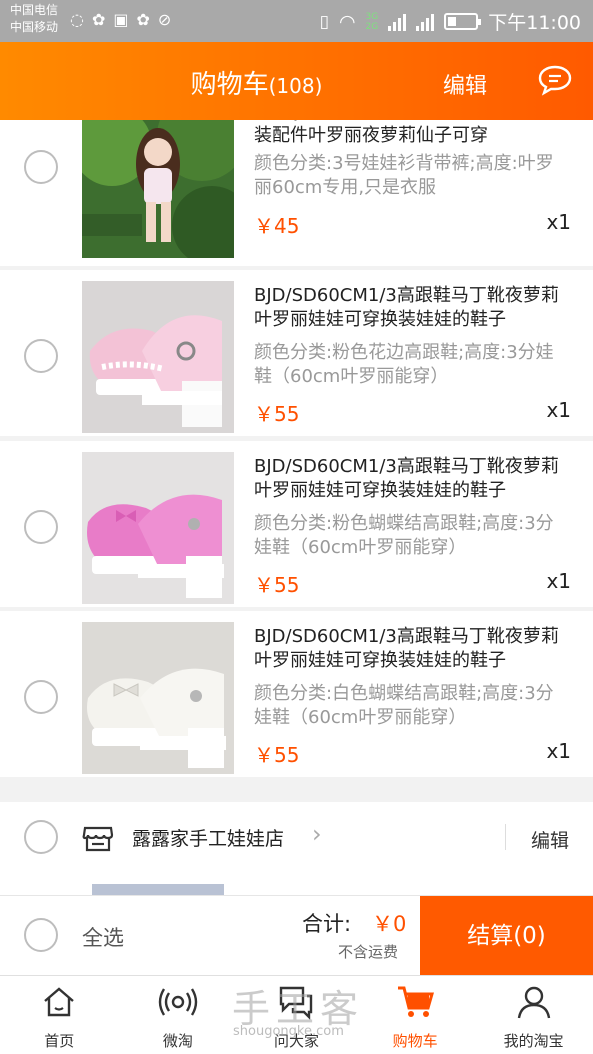 The image size is (593, 1054). I want to click on checkout-bar: 全选 合计: ￥0 不含运费 结算(0), so click(296, 935).